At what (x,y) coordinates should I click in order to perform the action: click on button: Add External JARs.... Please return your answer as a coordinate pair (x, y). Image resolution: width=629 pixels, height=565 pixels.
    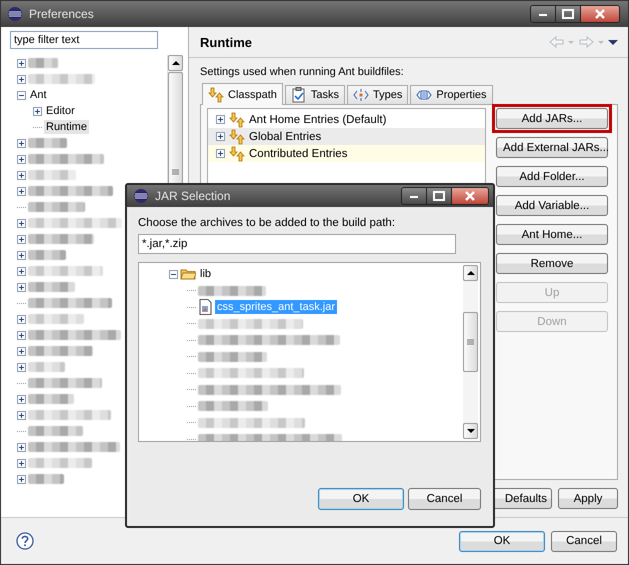
    Looking at the image, I should click on (552, 147).